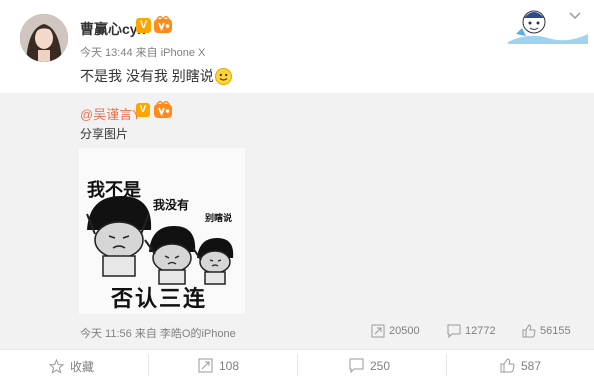 The image size is (594, 383). I want to click on post-meta: 今天 13:44 来自 iPhone X, so click(142, 52).